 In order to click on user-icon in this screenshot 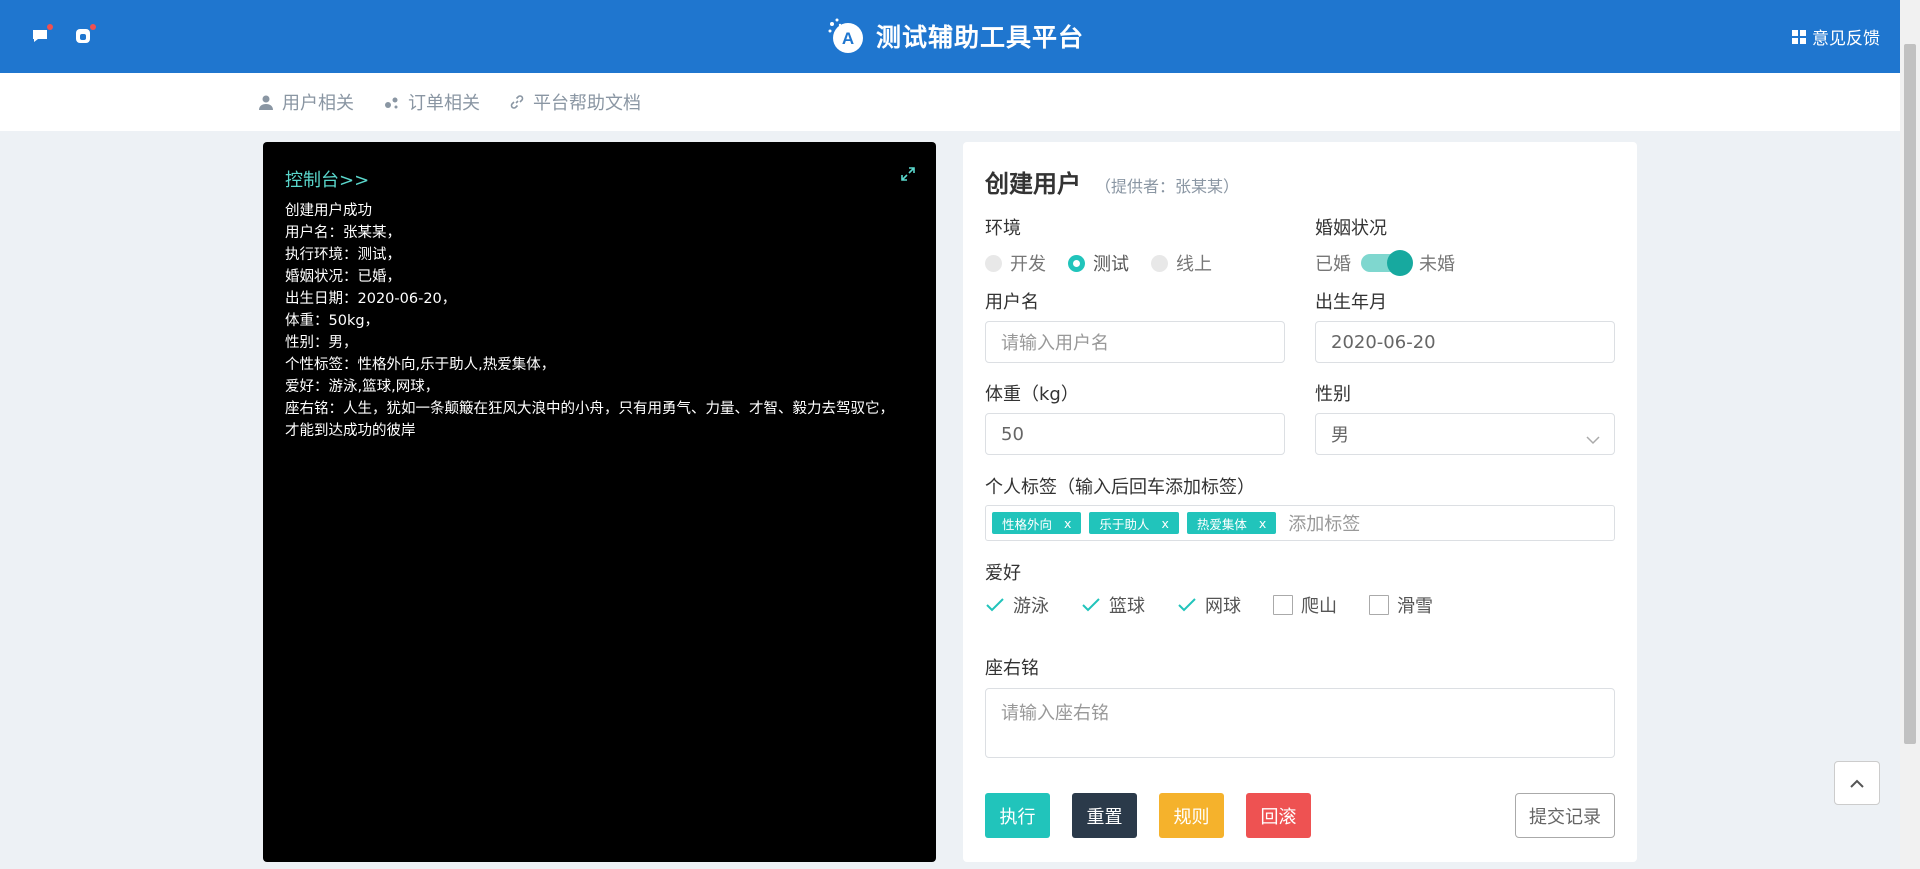, I will do `click(266, 102)`.